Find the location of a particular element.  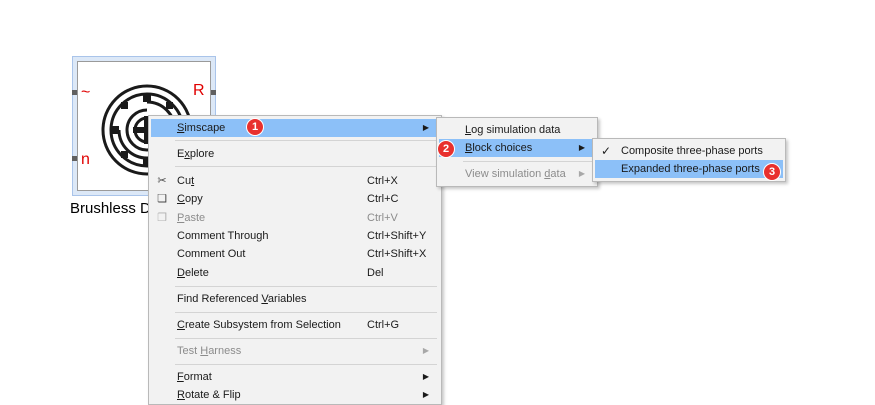

right-port-stub is located at coordinates (213, 92).